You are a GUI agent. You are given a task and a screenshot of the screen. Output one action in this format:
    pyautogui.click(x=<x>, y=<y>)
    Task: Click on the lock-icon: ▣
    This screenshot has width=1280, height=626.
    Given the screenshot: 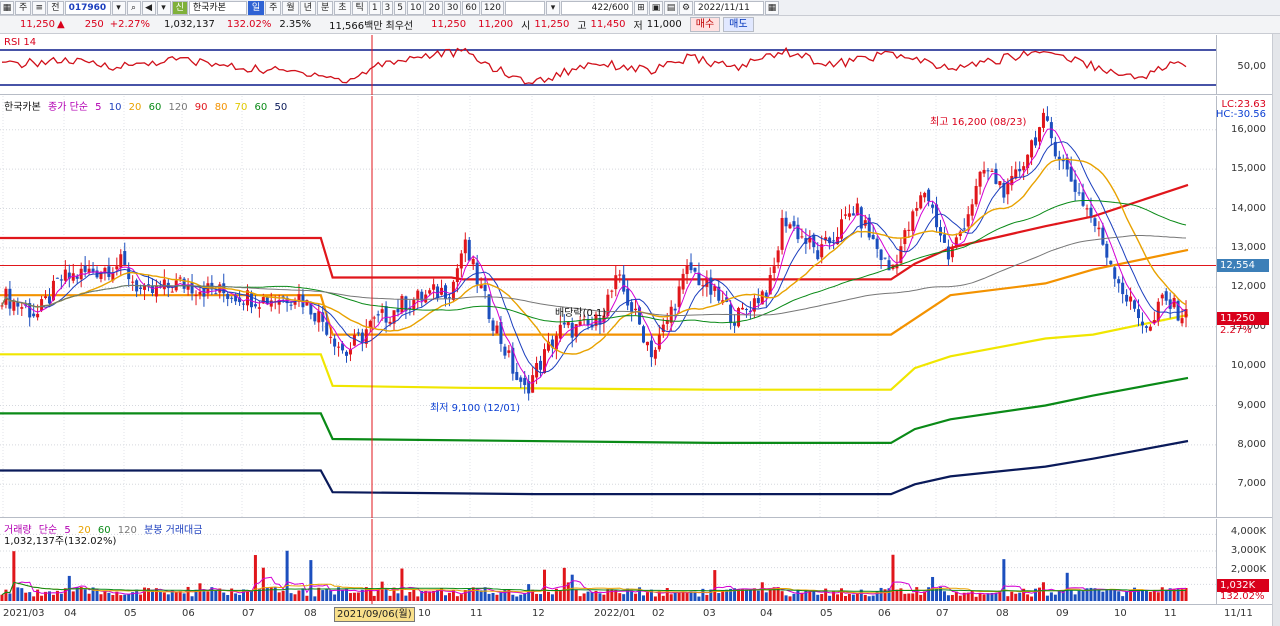 What is the action you would take?
    pyautogui.click(x=656, y=7)
    